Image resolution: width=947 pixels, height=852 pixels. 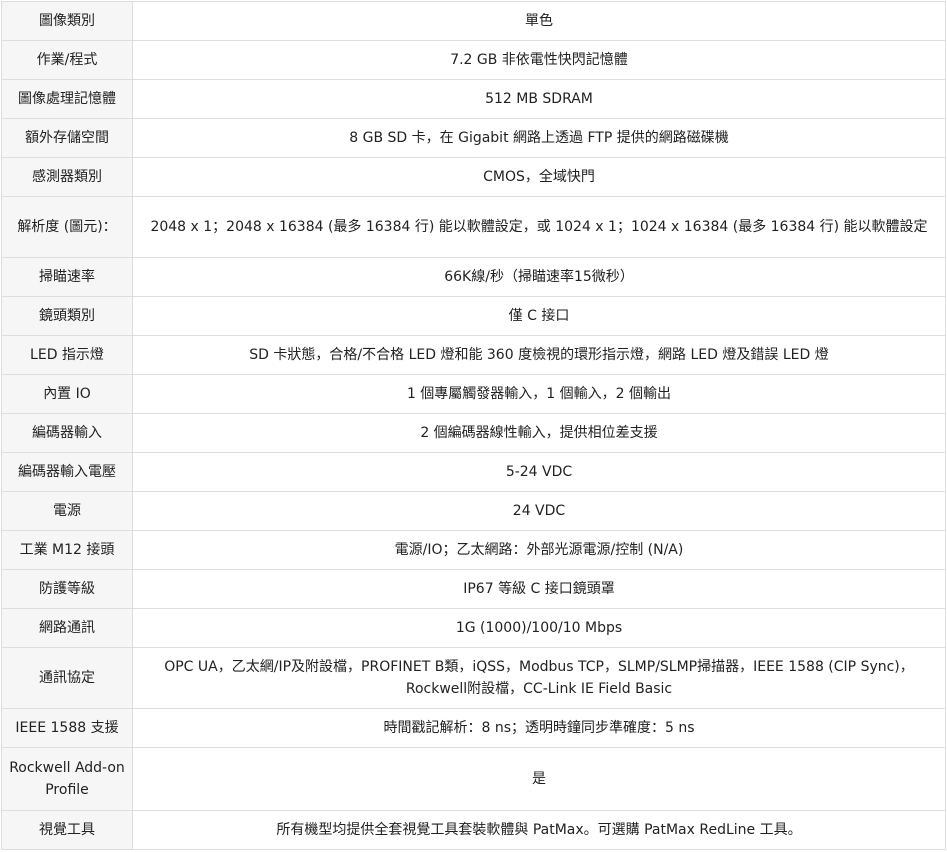 I want to click on spec-value: 1G (1000)/100/10 Mbps, so click(x=539, y=628).